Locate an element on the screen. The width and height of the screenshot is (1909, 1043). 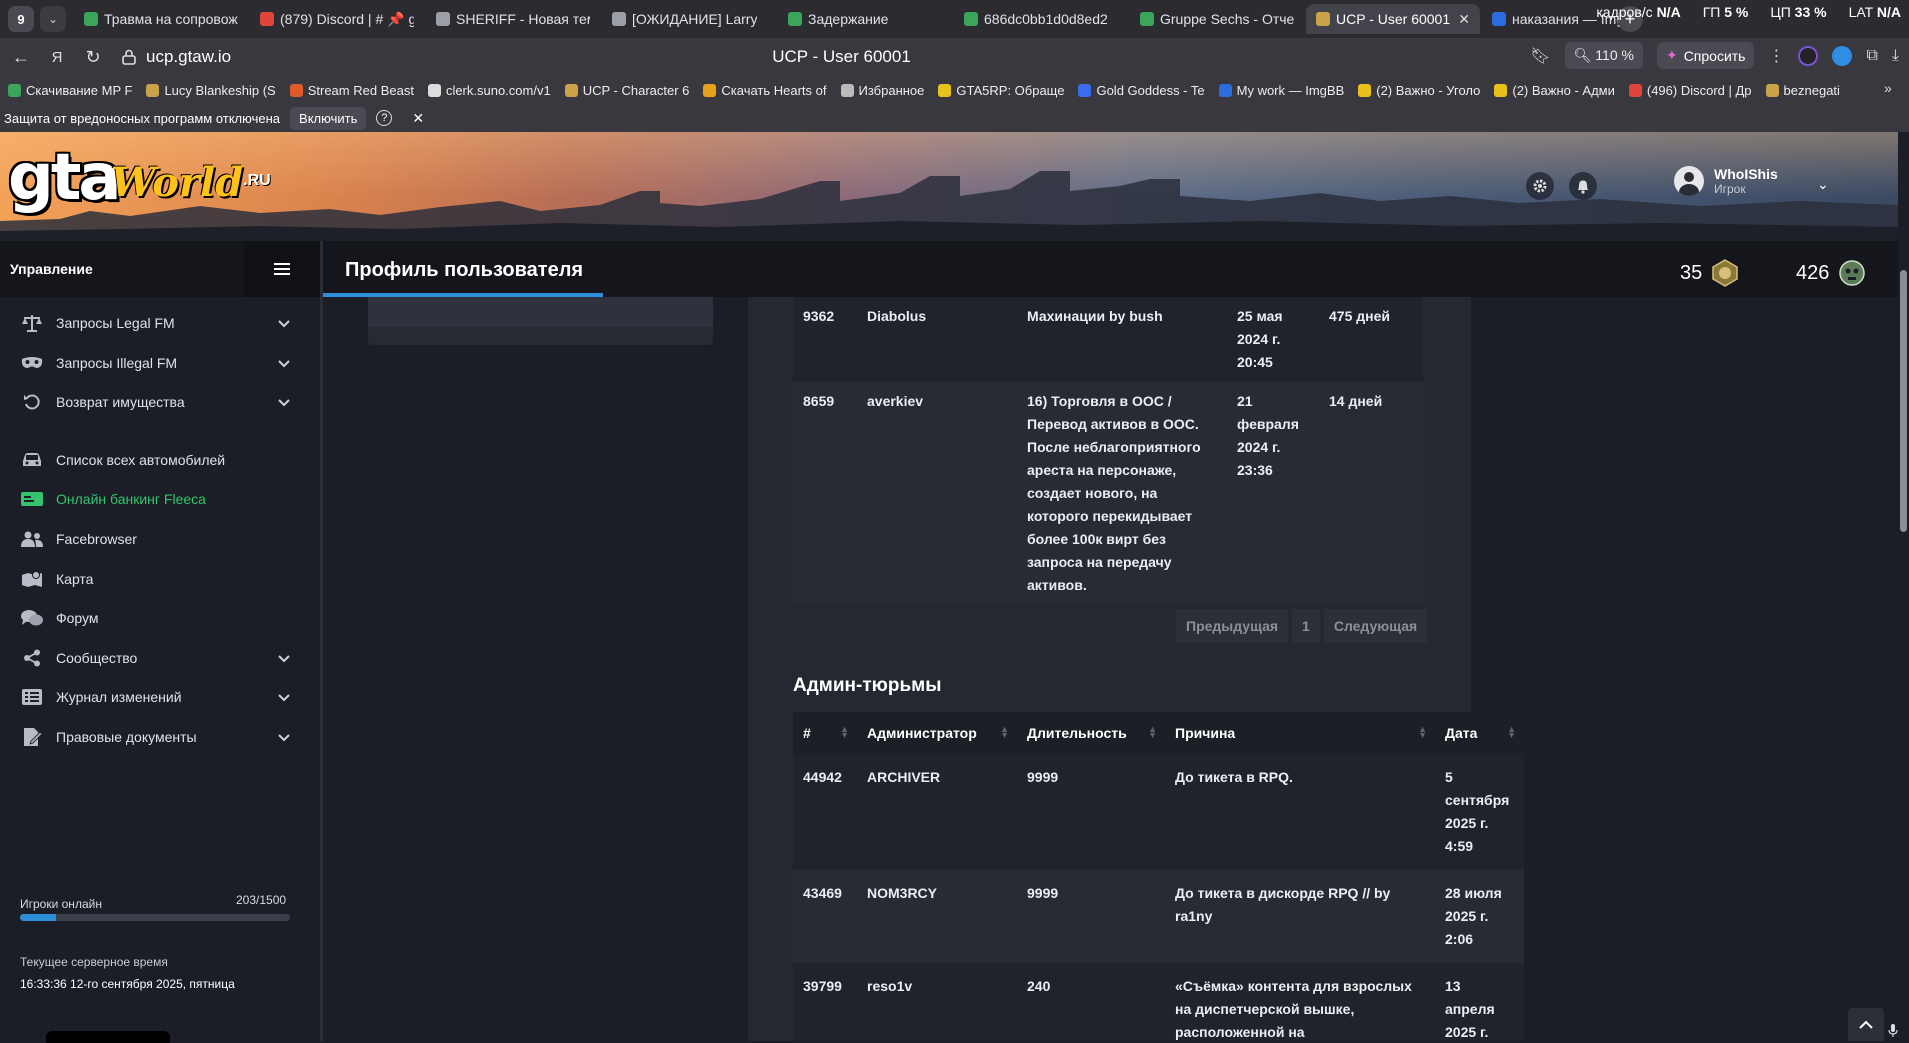
scrollbar-track is located at coordinates (1903, 586).